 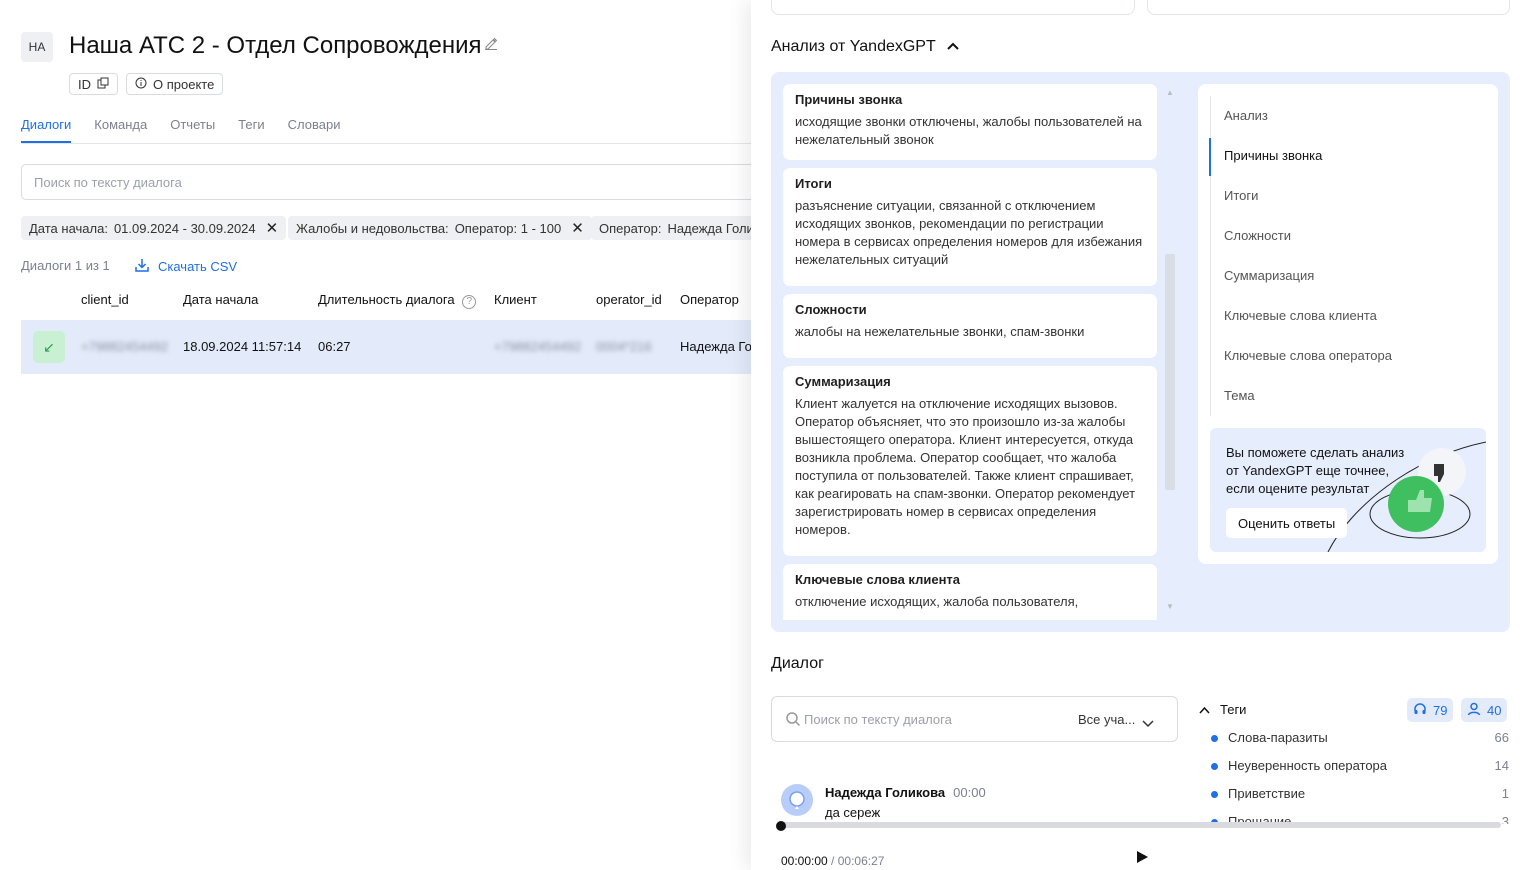 What do you see at coordinates (1505, 793) in the screenshot?
I see `tag-count: 1` at bounding box center [1505, 793].